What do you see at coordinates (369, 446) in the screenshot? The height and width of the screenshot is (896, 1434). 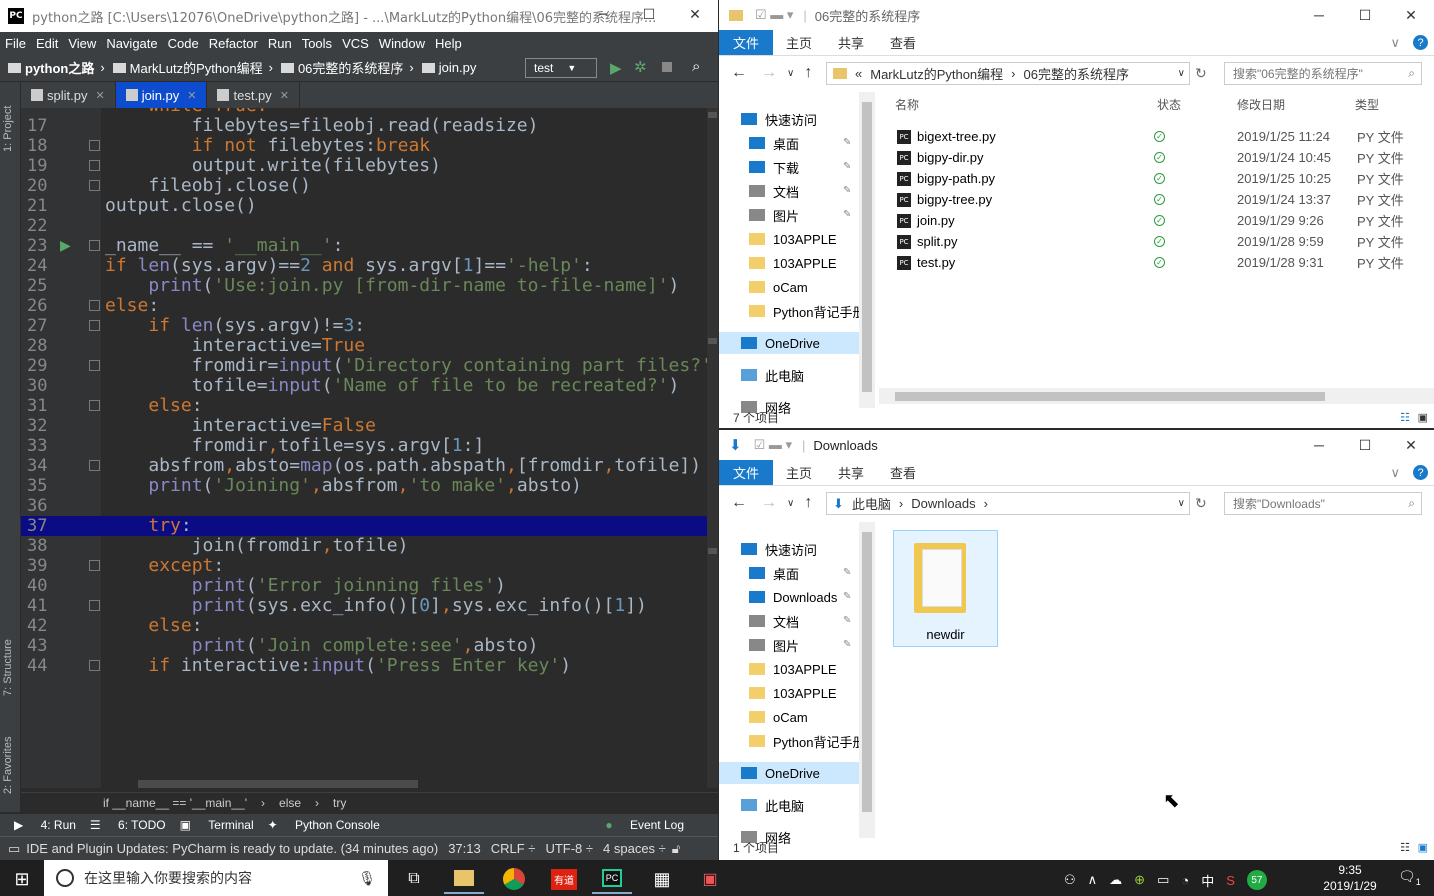 I see `code-line: 33 fromdir,tofile=sys.argv[1:]` at bounding box center [369, 446].